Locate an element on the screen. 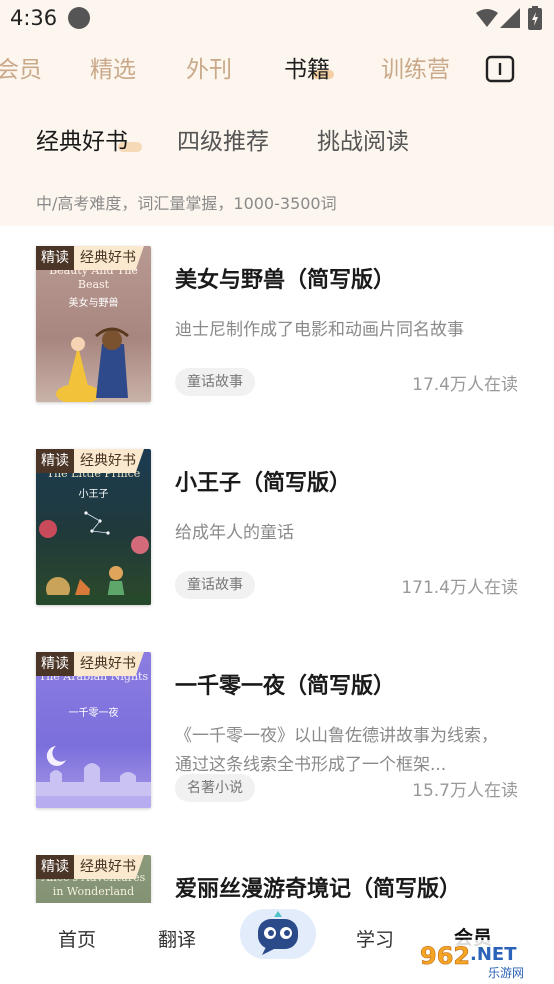 Image resolution: width=554 pixels, height=984 pixels. tab-label: 训练营 is located at coordinates (415, 70).